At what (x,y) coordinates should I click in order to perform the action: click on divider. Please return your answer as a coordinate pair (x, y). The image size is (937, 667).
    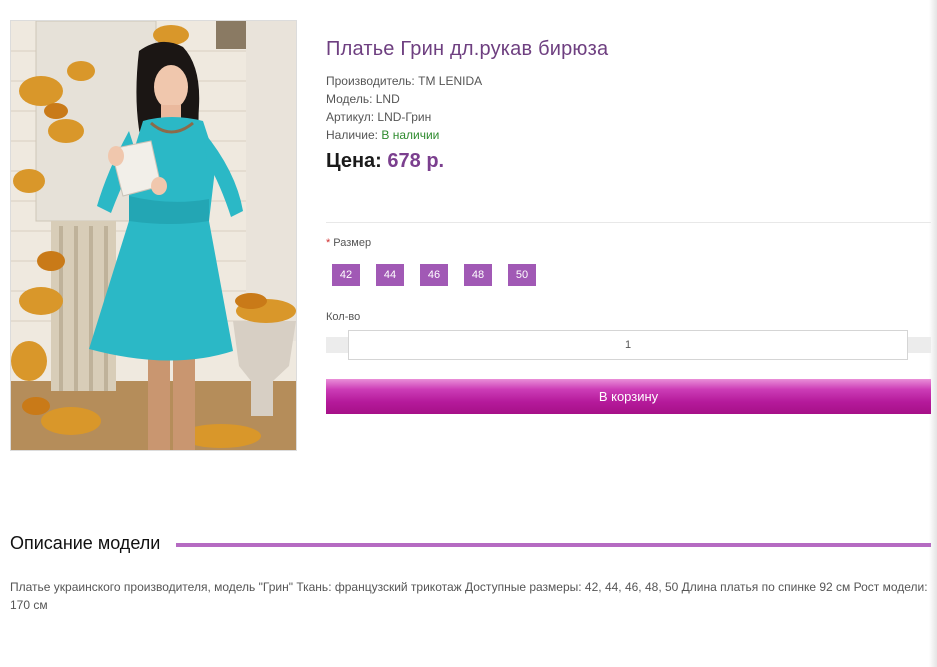
    Looking at the image, I should click on (628, 222).